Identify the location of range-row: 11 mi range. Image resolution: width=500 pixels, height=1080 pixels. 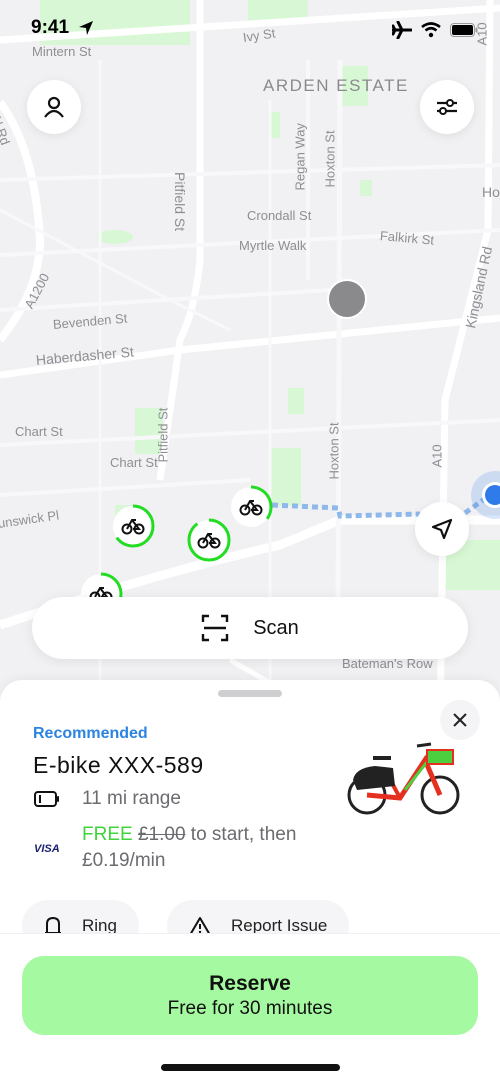
(107, 799).